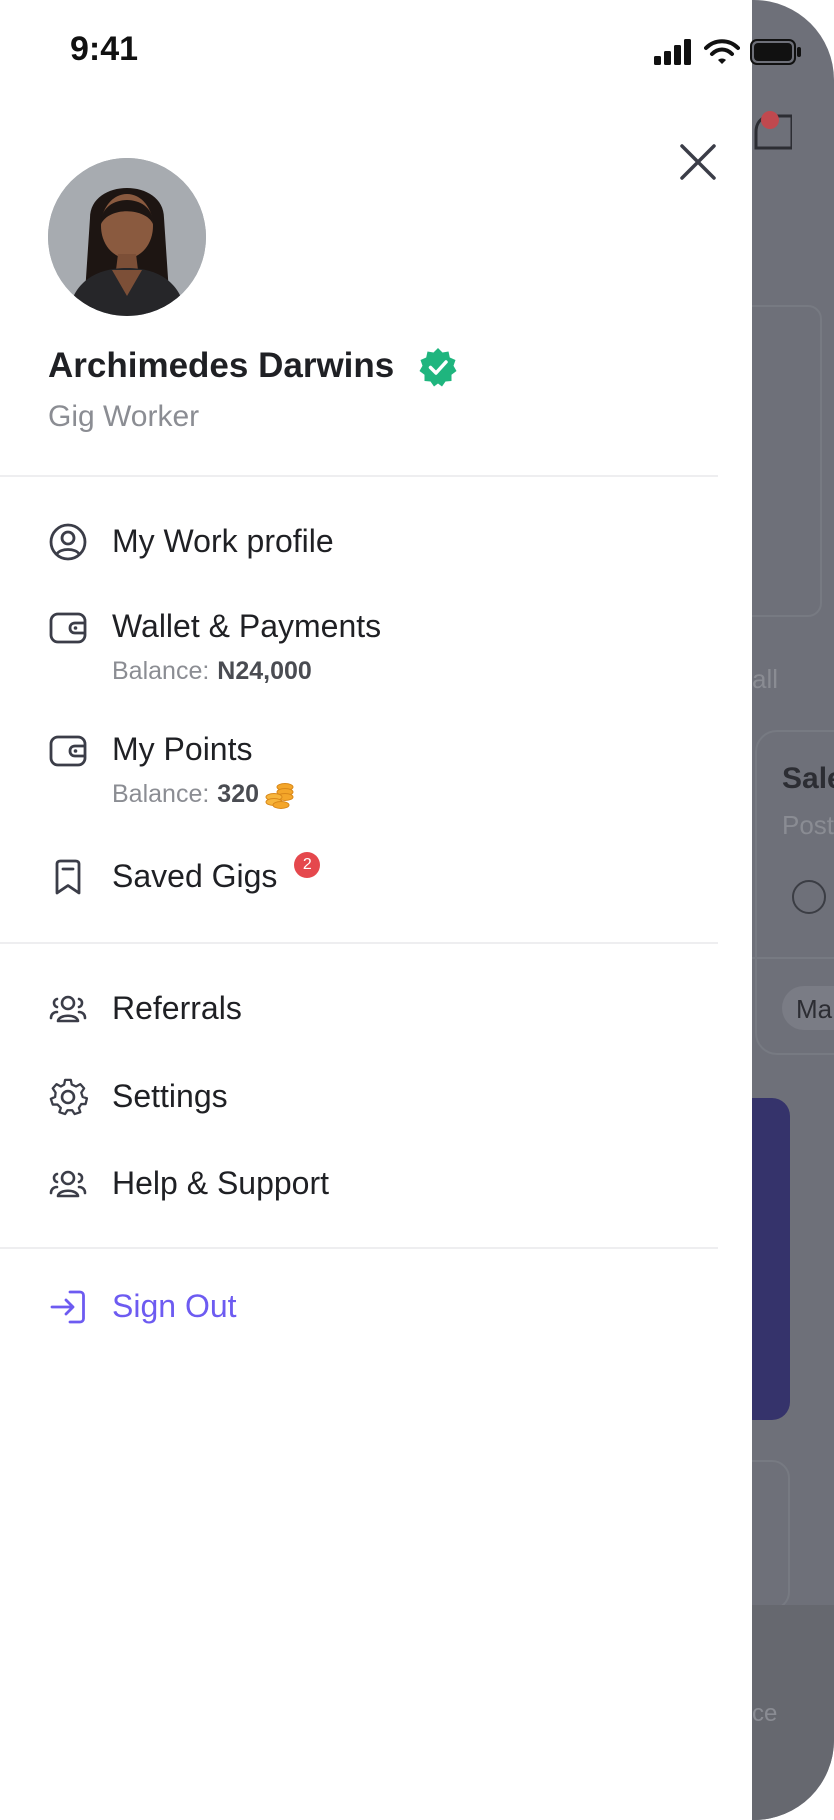 The image size is (834, 1820). What do you see at coordinates (170, 1096) in the screenshot?
I see `menu-label-settings: Settings` at bounding box center [170, 1096].